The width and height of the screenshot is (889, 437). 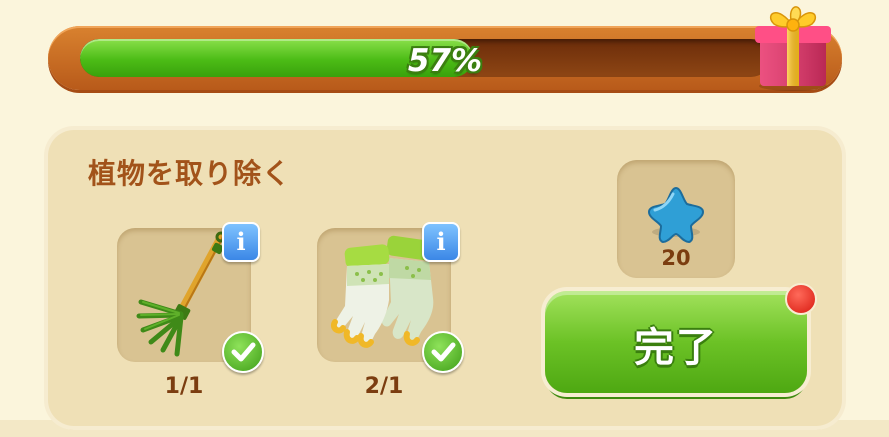 I want to click on reward-amount: 20, so click(x=676, y=258).